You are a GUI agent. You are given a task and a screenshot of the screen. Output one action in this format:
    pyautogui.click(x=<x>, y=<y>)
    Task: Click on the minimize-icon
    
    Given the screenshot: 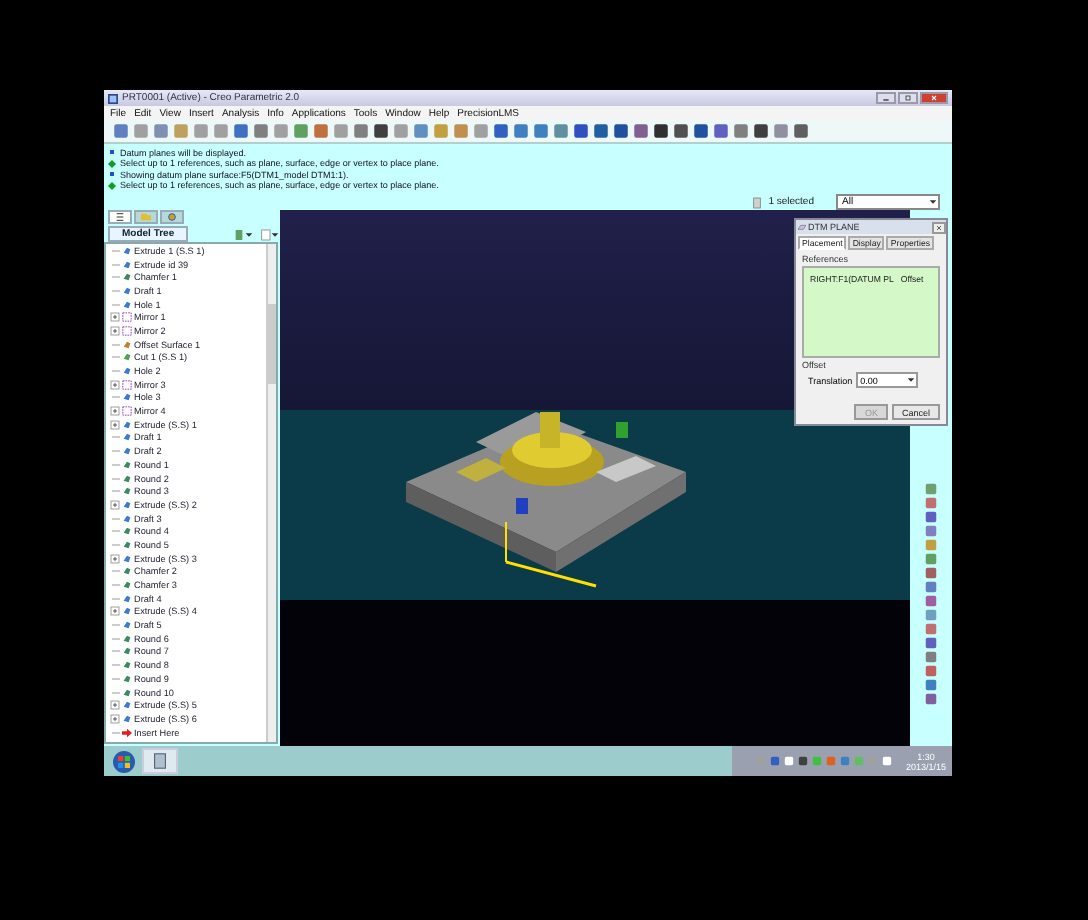 What is the action you would take?
    pyautogui.click(x=886, y=98)
    